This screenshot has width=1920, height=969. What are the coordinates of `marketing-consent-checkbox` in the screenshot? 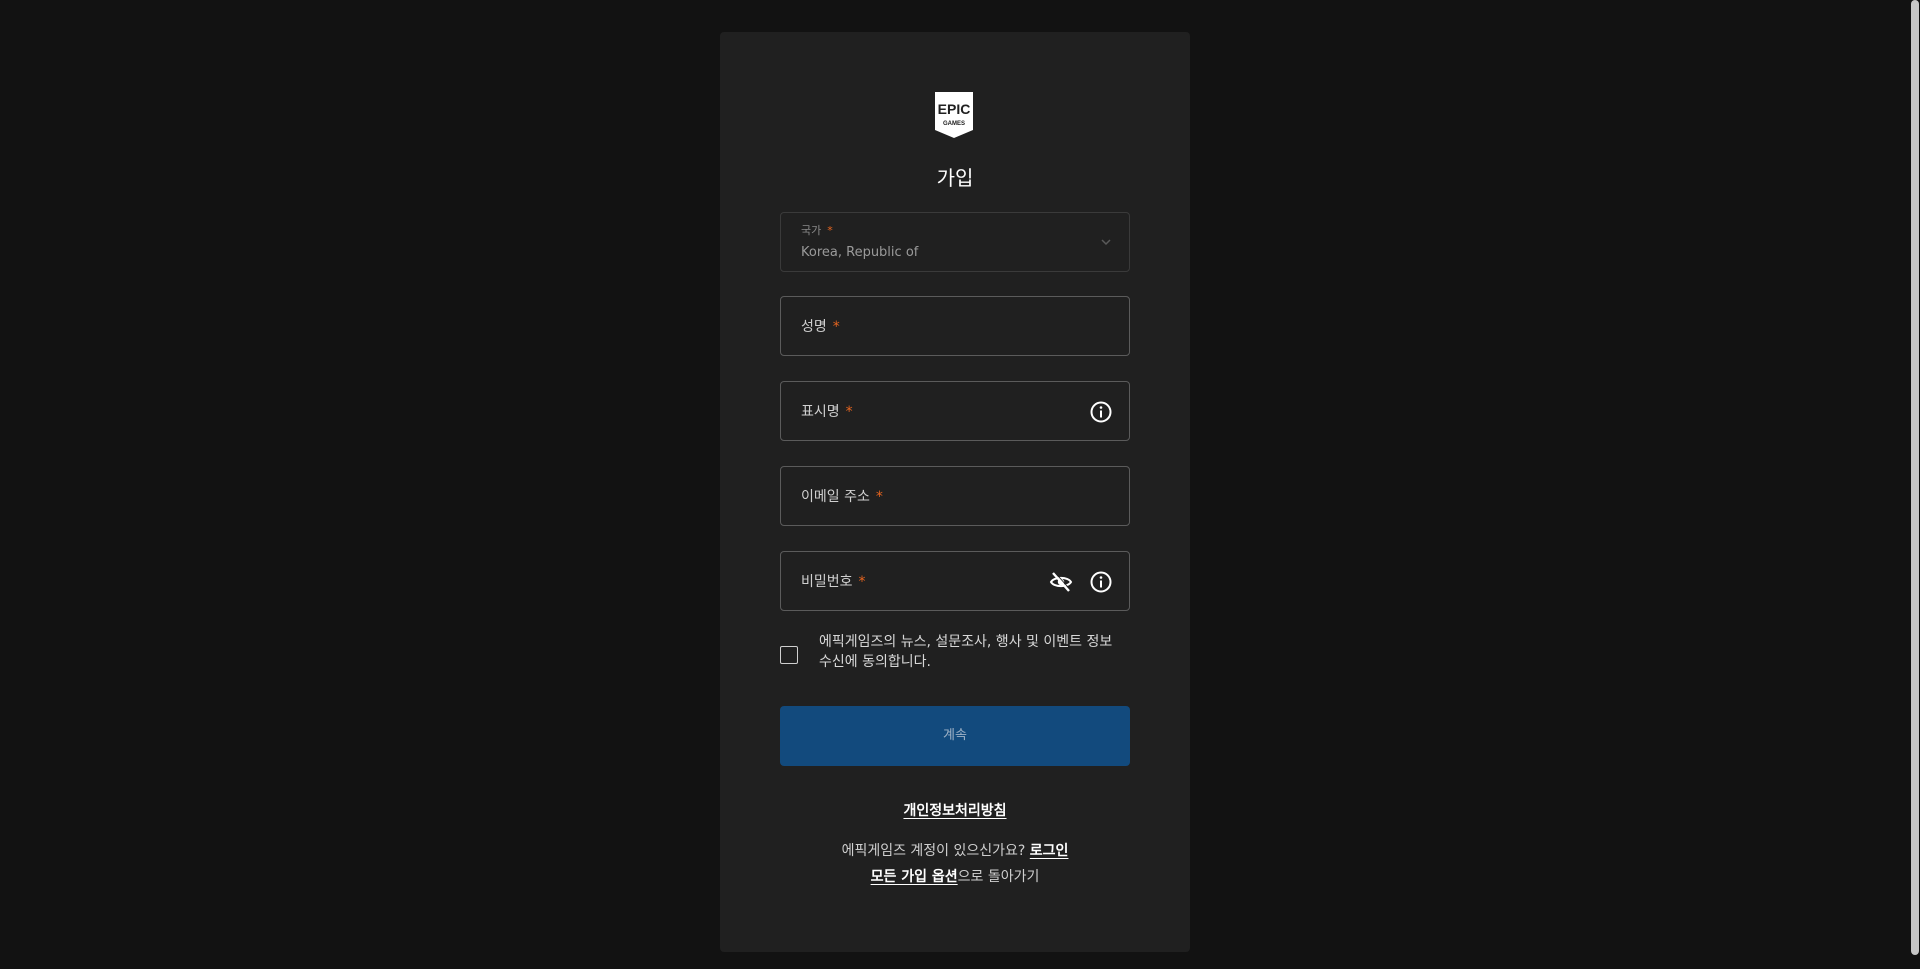 It's located at (789, 655).